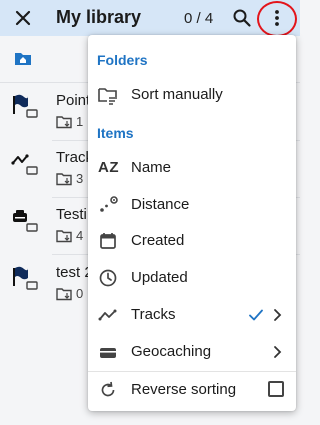 The height and width of the screenshot is (425, 320). I want to click on folder-home-icon, so click(23, 59).